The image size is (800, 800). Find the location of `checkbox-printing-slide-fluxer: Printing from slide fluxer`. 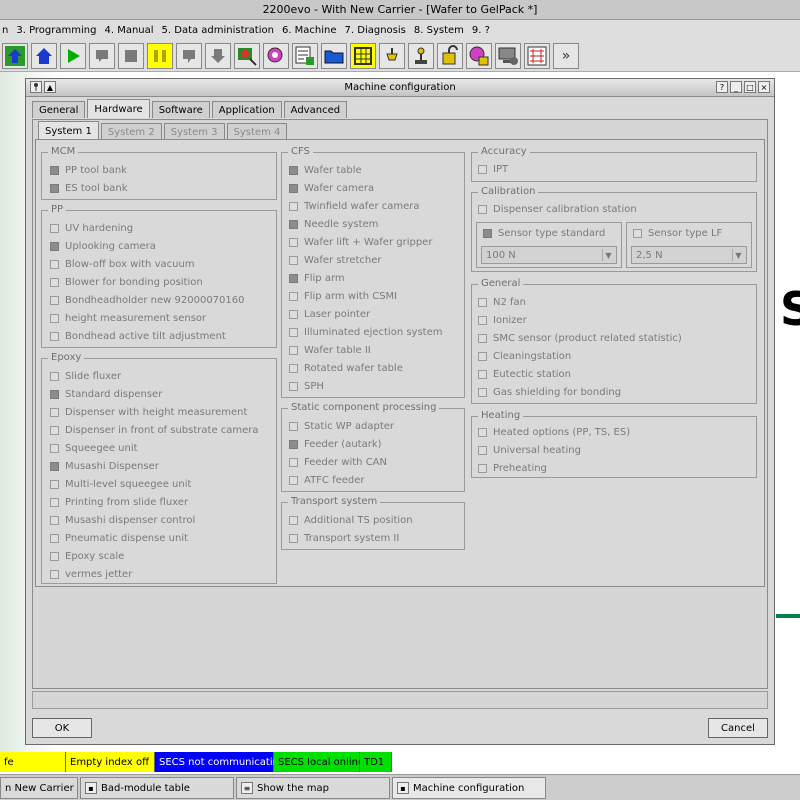

checkbox-printing-slide-fluxer: Printing from slide fluxer is located at coordinates (119, 502).